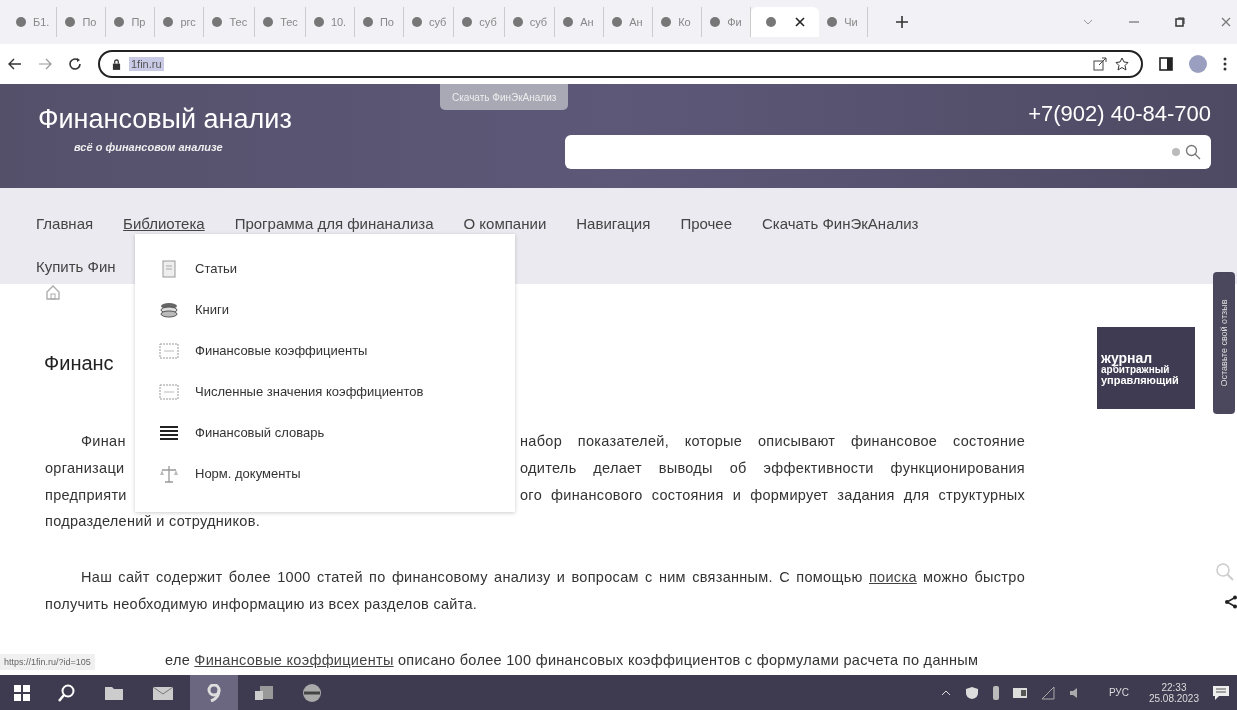 This screenshot has width=1237, height=710. I want to click on site-title: Финансовый анализ, so click(165, 119).